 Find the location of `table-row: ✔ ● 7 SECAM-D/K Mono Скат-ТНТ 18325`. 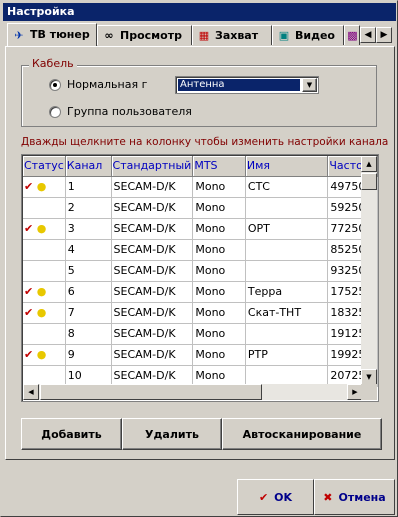

table-row: ✔ ● 7 SECAM-D/K Mono Скат-ТНТ 18325 is located at coordinates (200, 313).